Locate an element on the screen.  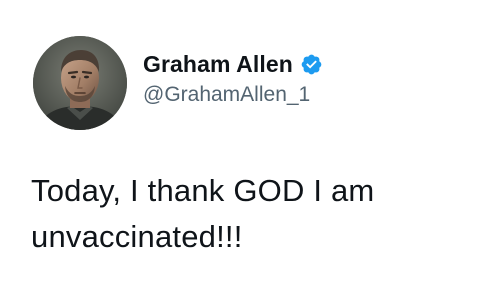
name-row: Graham Allen is located at coordinates (233, 64).